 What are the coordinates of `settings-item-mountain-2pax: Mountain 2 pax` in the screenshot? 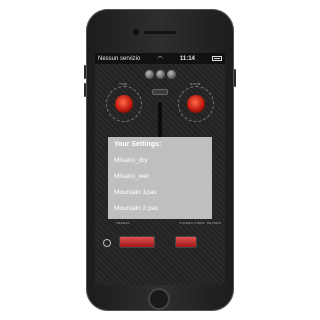 It's located at (136, 208).